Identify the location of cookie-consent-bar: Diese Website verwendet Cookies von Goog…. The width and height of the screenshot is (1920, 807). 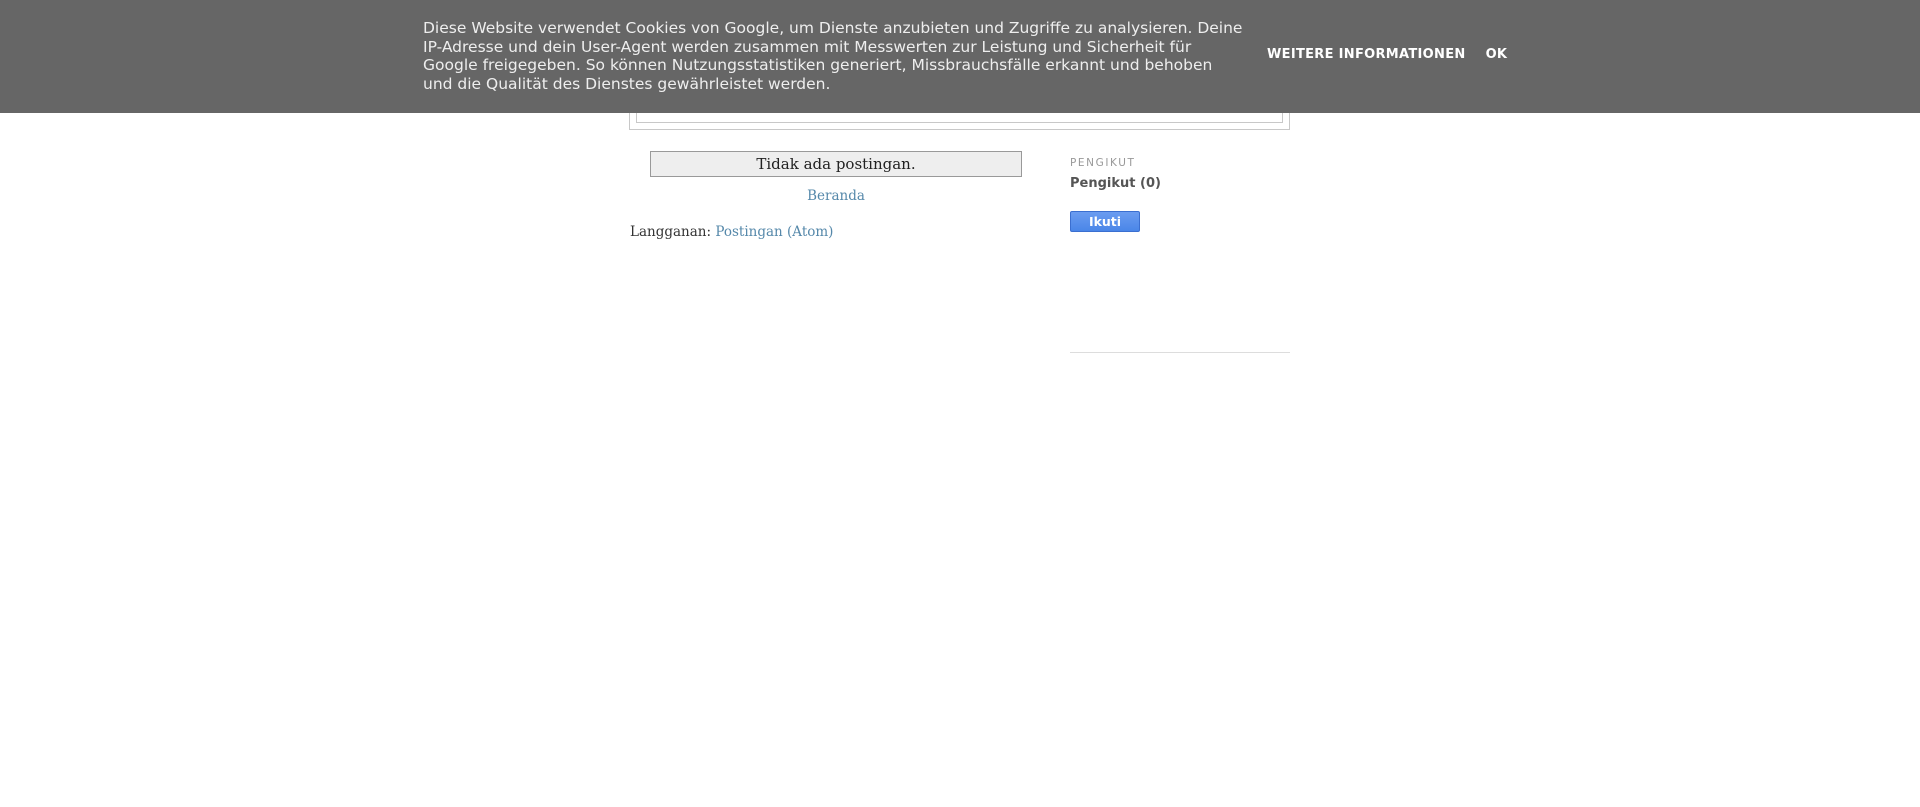
(960, 56).